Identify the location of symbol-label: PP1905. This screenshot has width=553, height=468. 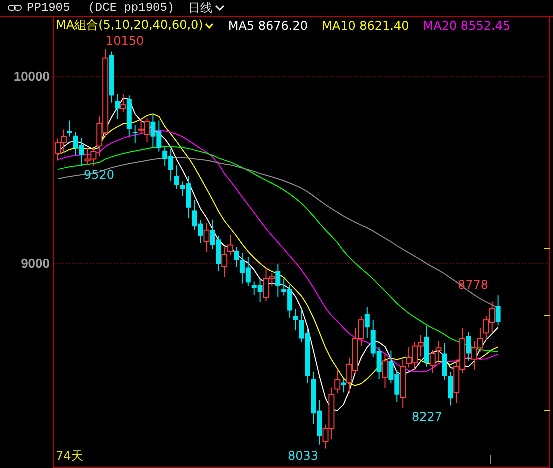
(48, 8).